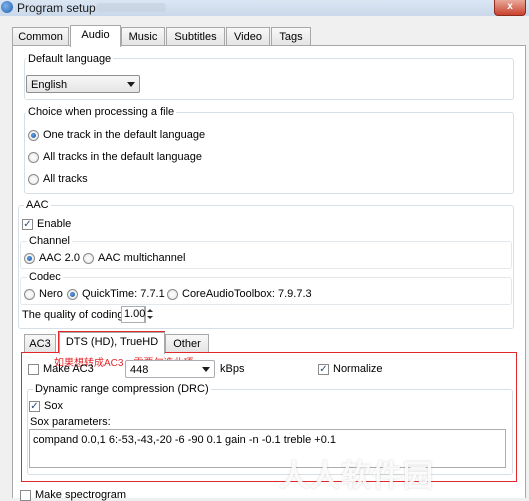 Image resolution: width=529 pixels, height=501 pixels. I want to click on spectrogram-checkbox, so click(25, 495).